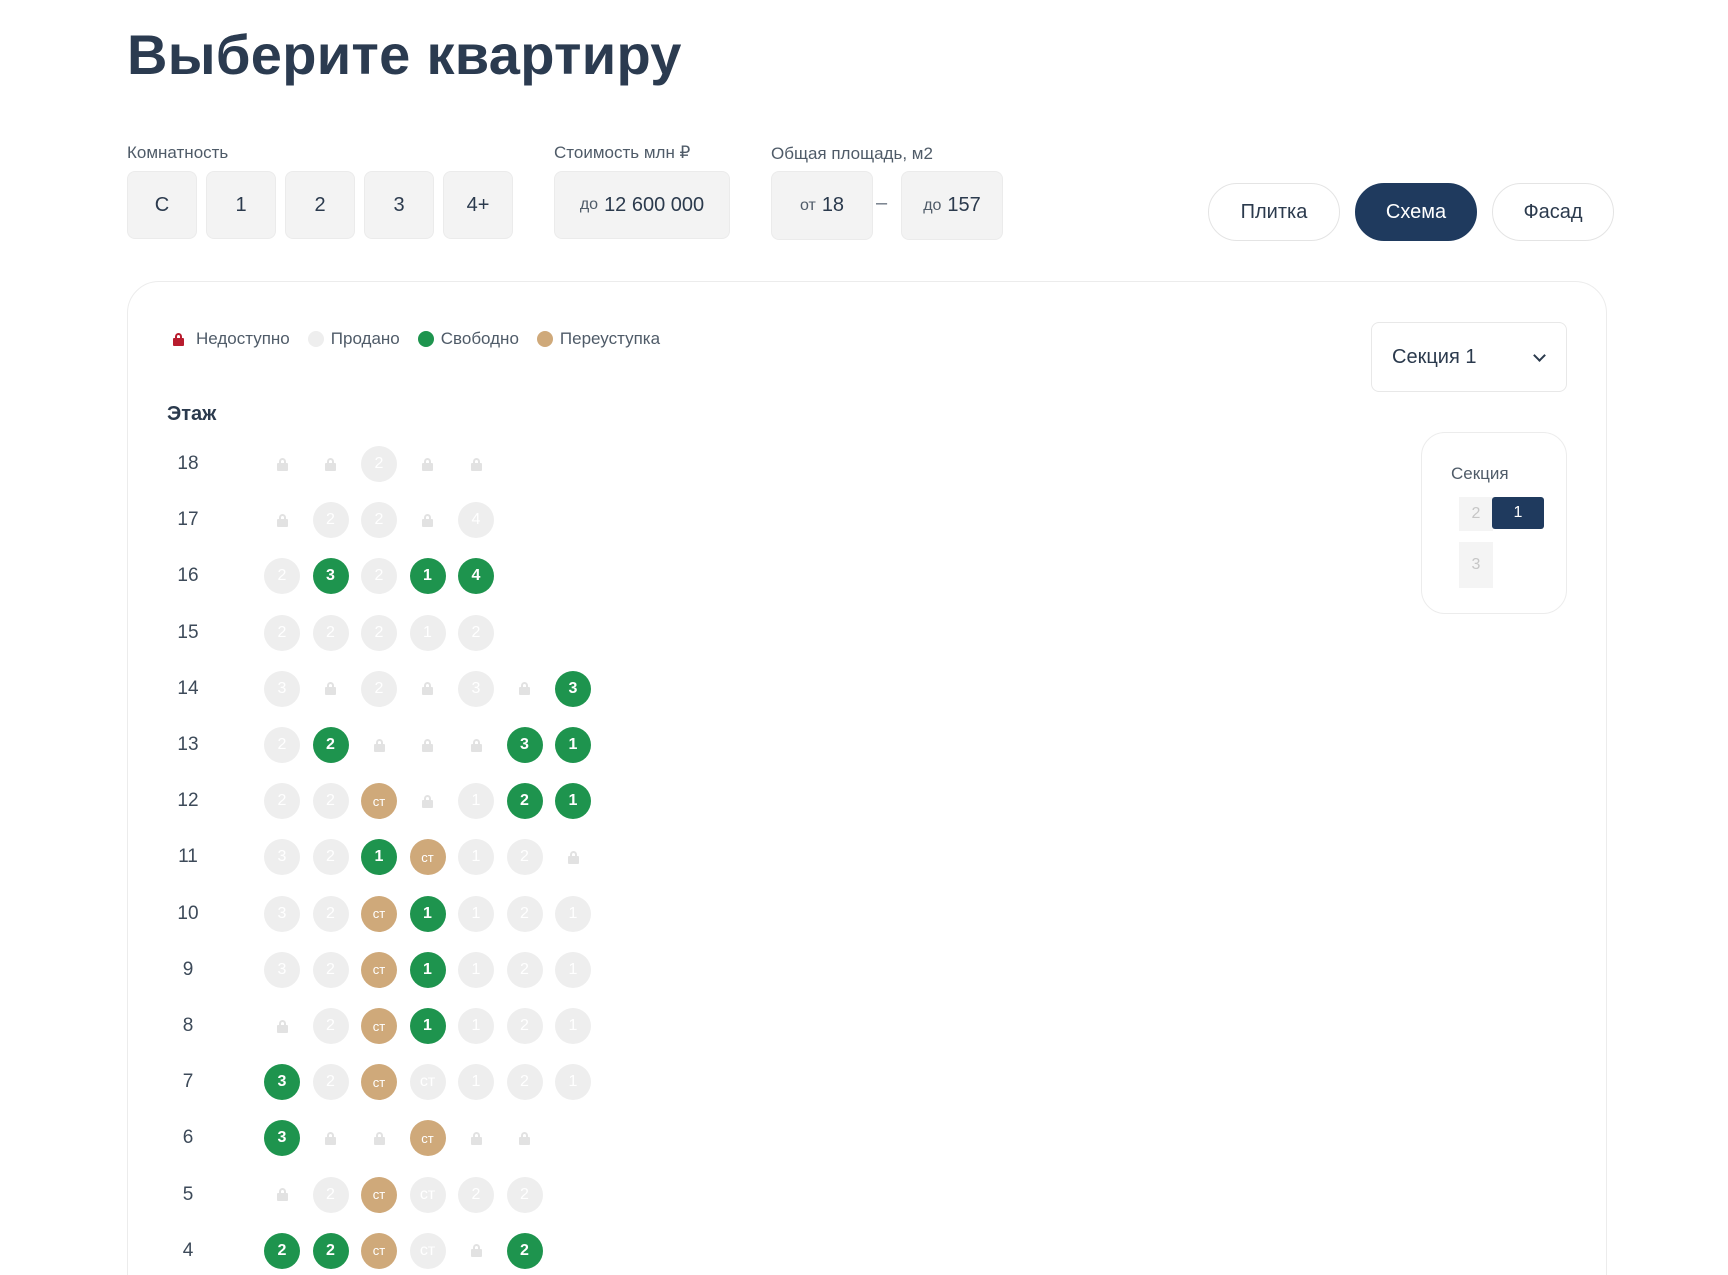 The image size is (1728, 1275). What do you see at coordinates (478, 205) in the screenshot?
I see `rooms-4plus-button: 4+` at bounding box center [478, 205].